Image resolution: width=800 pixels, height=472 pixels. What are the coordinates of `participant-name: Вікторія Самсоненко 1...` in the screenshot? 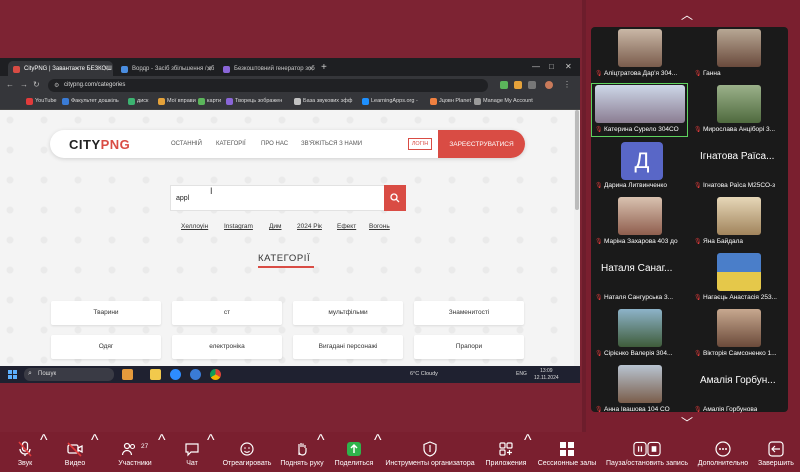 It's located at (740, 353).